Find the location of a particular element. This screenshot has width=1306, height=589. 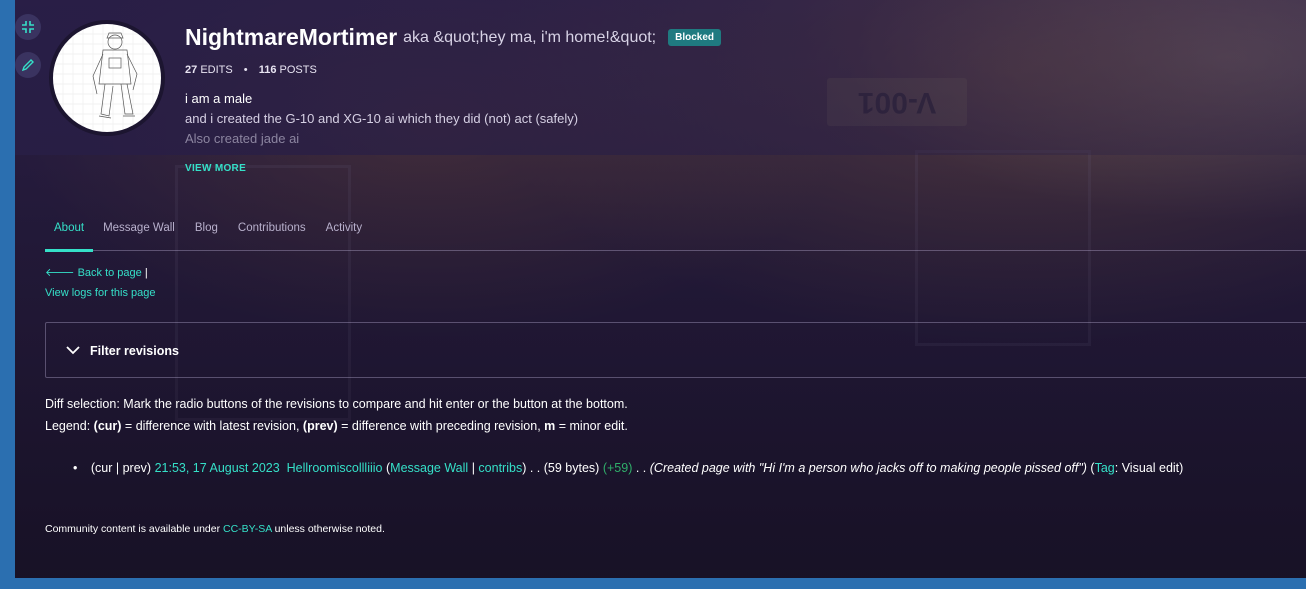

footer-suffix: unless otherwise noted. is located at coordinates (328, 529).